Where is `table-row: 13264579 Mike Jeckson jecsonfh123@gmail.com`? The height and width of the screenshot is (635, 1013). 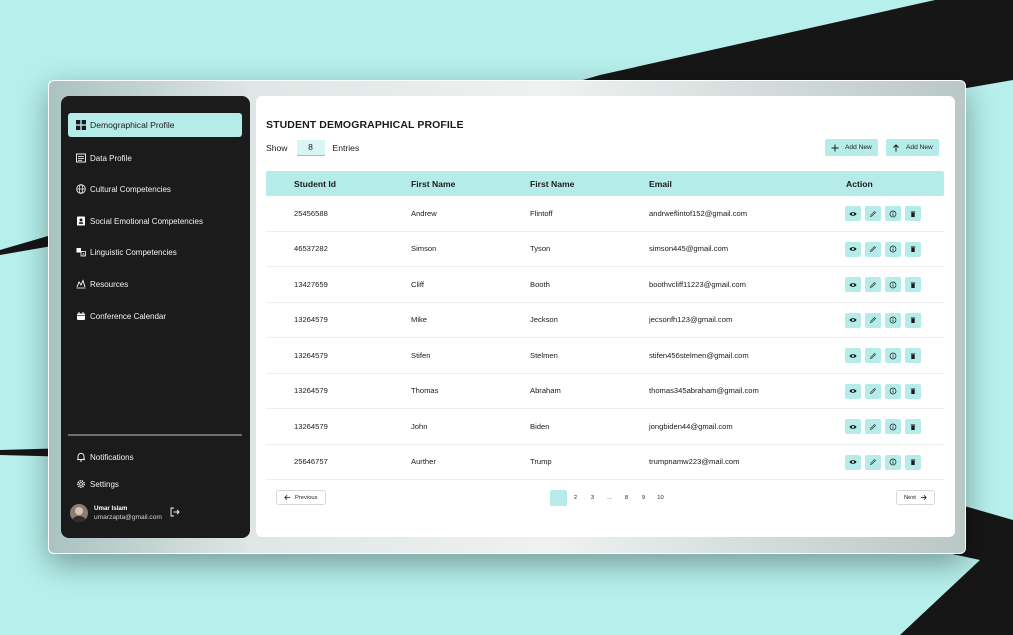 table-row: 13264579 Mike Jeckson jecsonfh123@gmail.com is located at coordinates (605, 320).